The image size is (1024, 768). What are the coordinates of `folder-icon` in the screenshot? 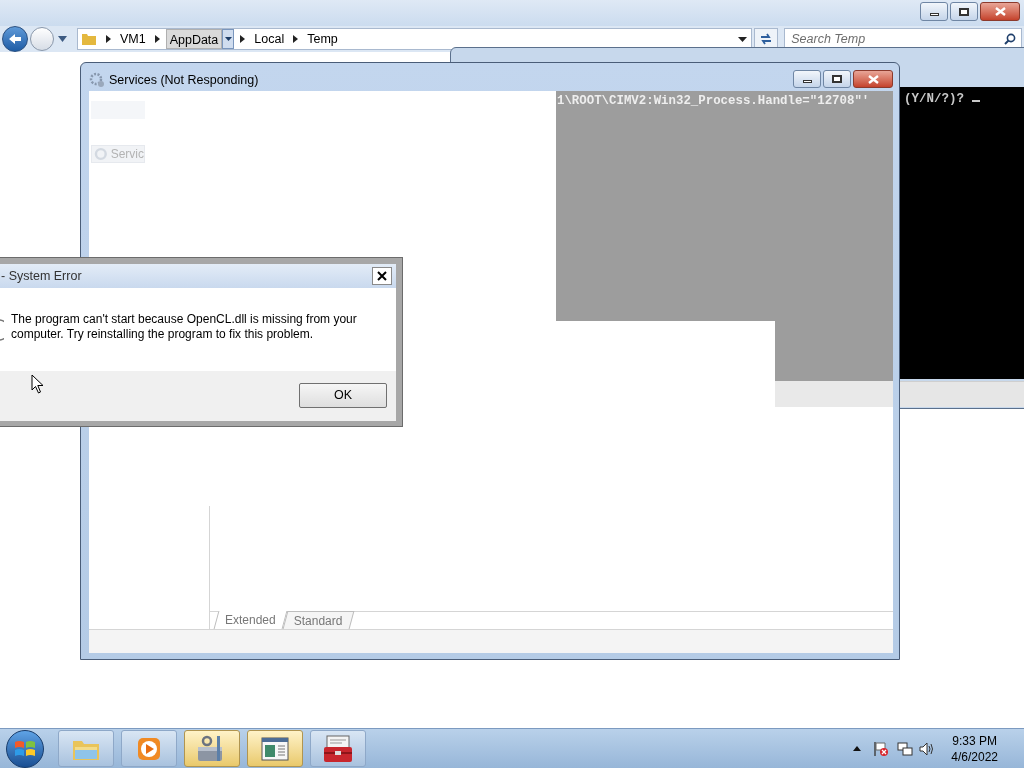 It's located at (88, 39).